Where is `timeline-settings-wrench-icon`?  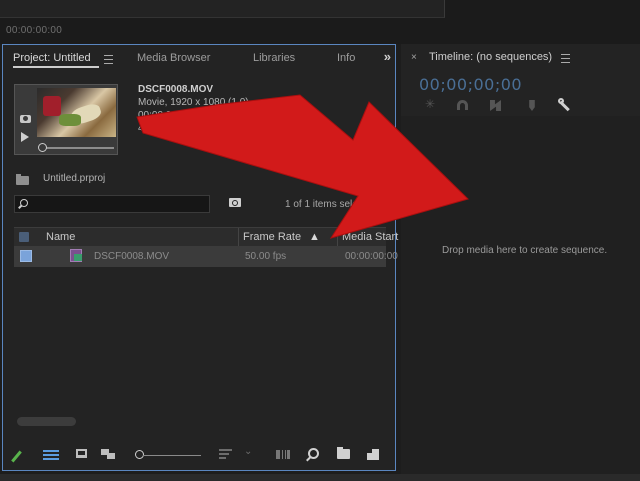
timeline-settings-wrench-icon is located at coordinates (565, 105).